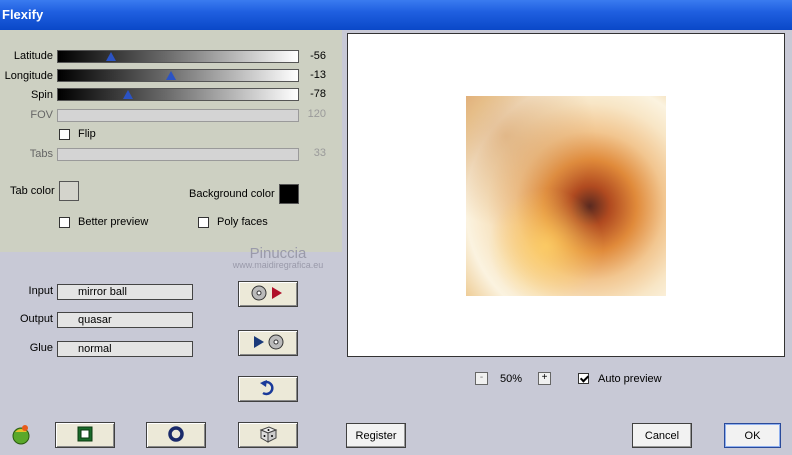  Describe the element at coordinates (242, 222) in the screenshot. I see `poly-faces-label: Poly faces` at that location.